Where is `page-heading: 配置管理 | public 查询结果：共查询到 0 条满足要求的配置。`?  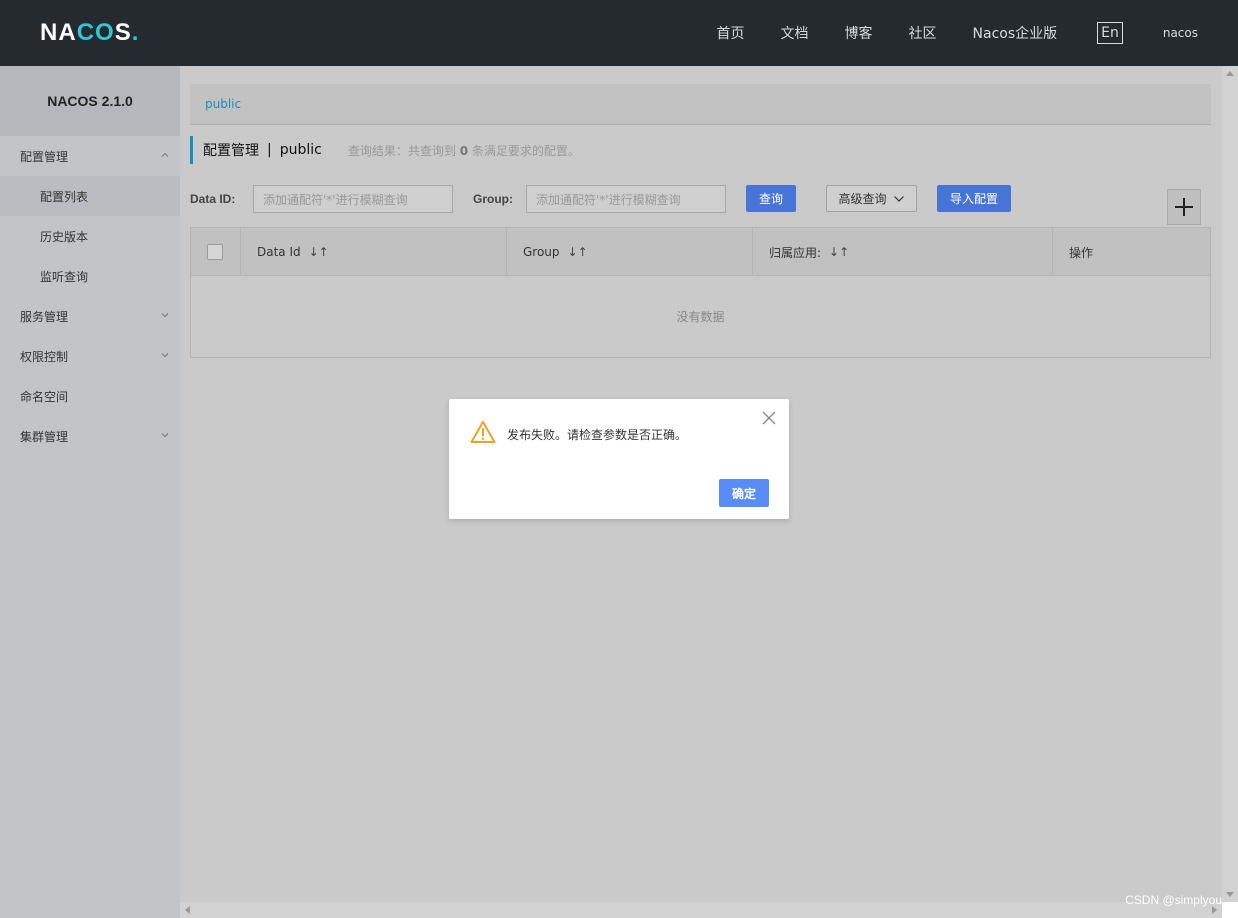 page-heading: 配置管理 | public 查询结果：共查询到 0 条满足要求的配置。 is located at coordinates (385, 150).